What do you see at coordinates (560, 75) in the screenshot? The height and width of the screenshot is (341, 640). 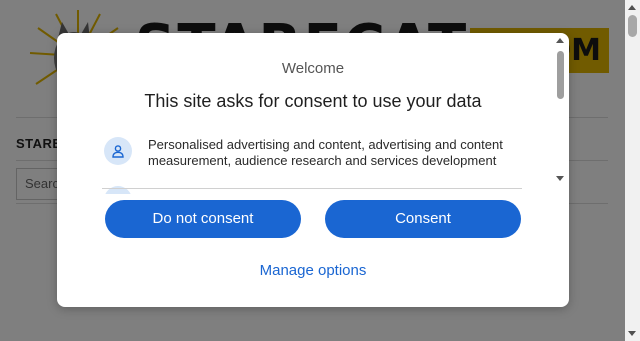 I see `list-scrollbar-thumb` at bounding box center [560, 75].